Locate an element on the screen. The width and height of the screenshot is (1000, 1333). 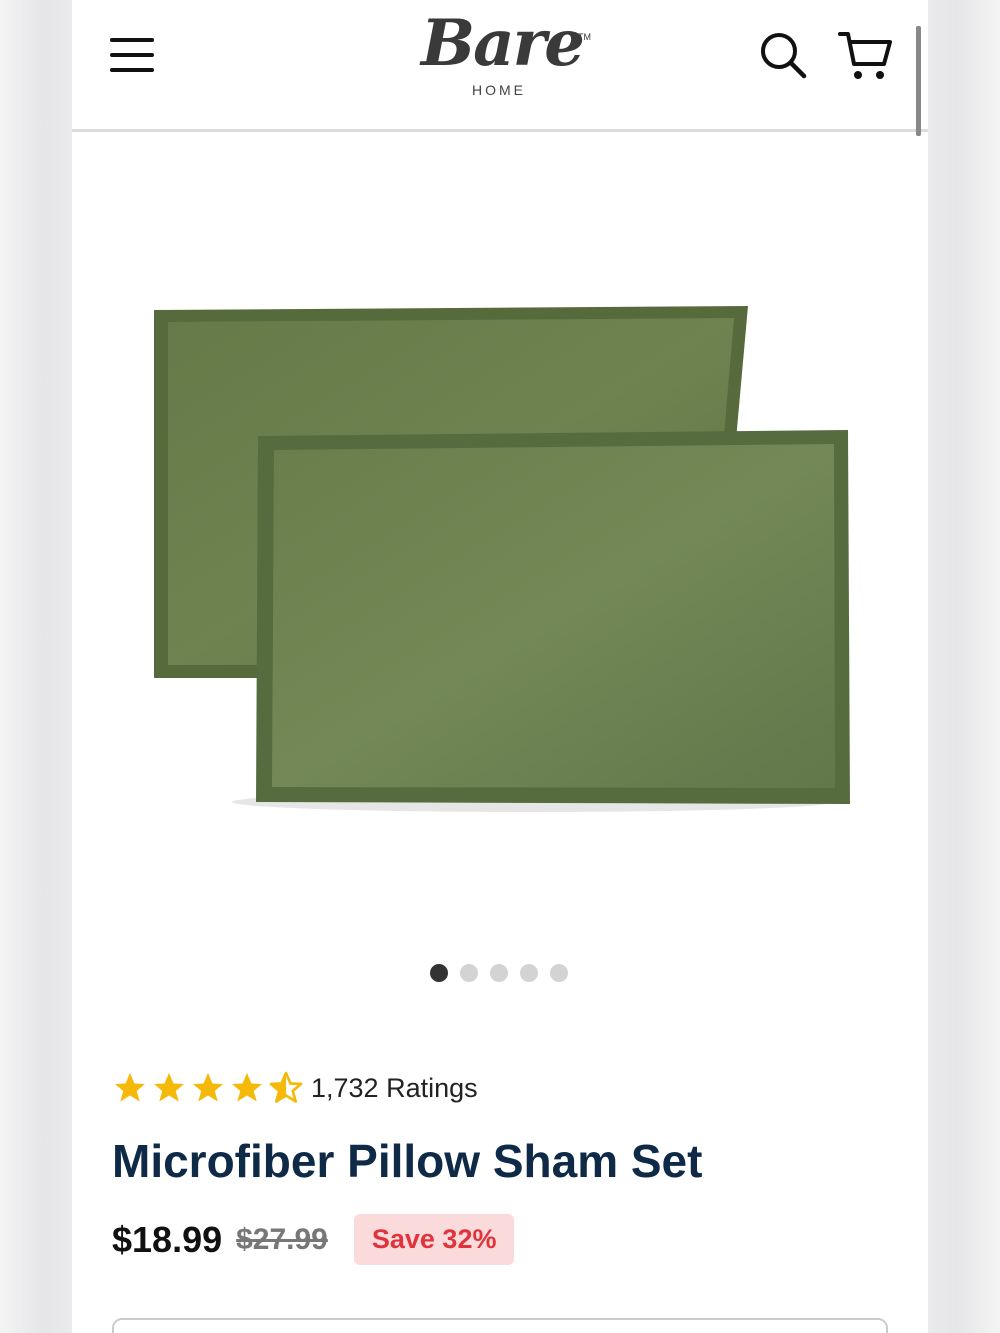
background-left is located at coordinates (36, 666).